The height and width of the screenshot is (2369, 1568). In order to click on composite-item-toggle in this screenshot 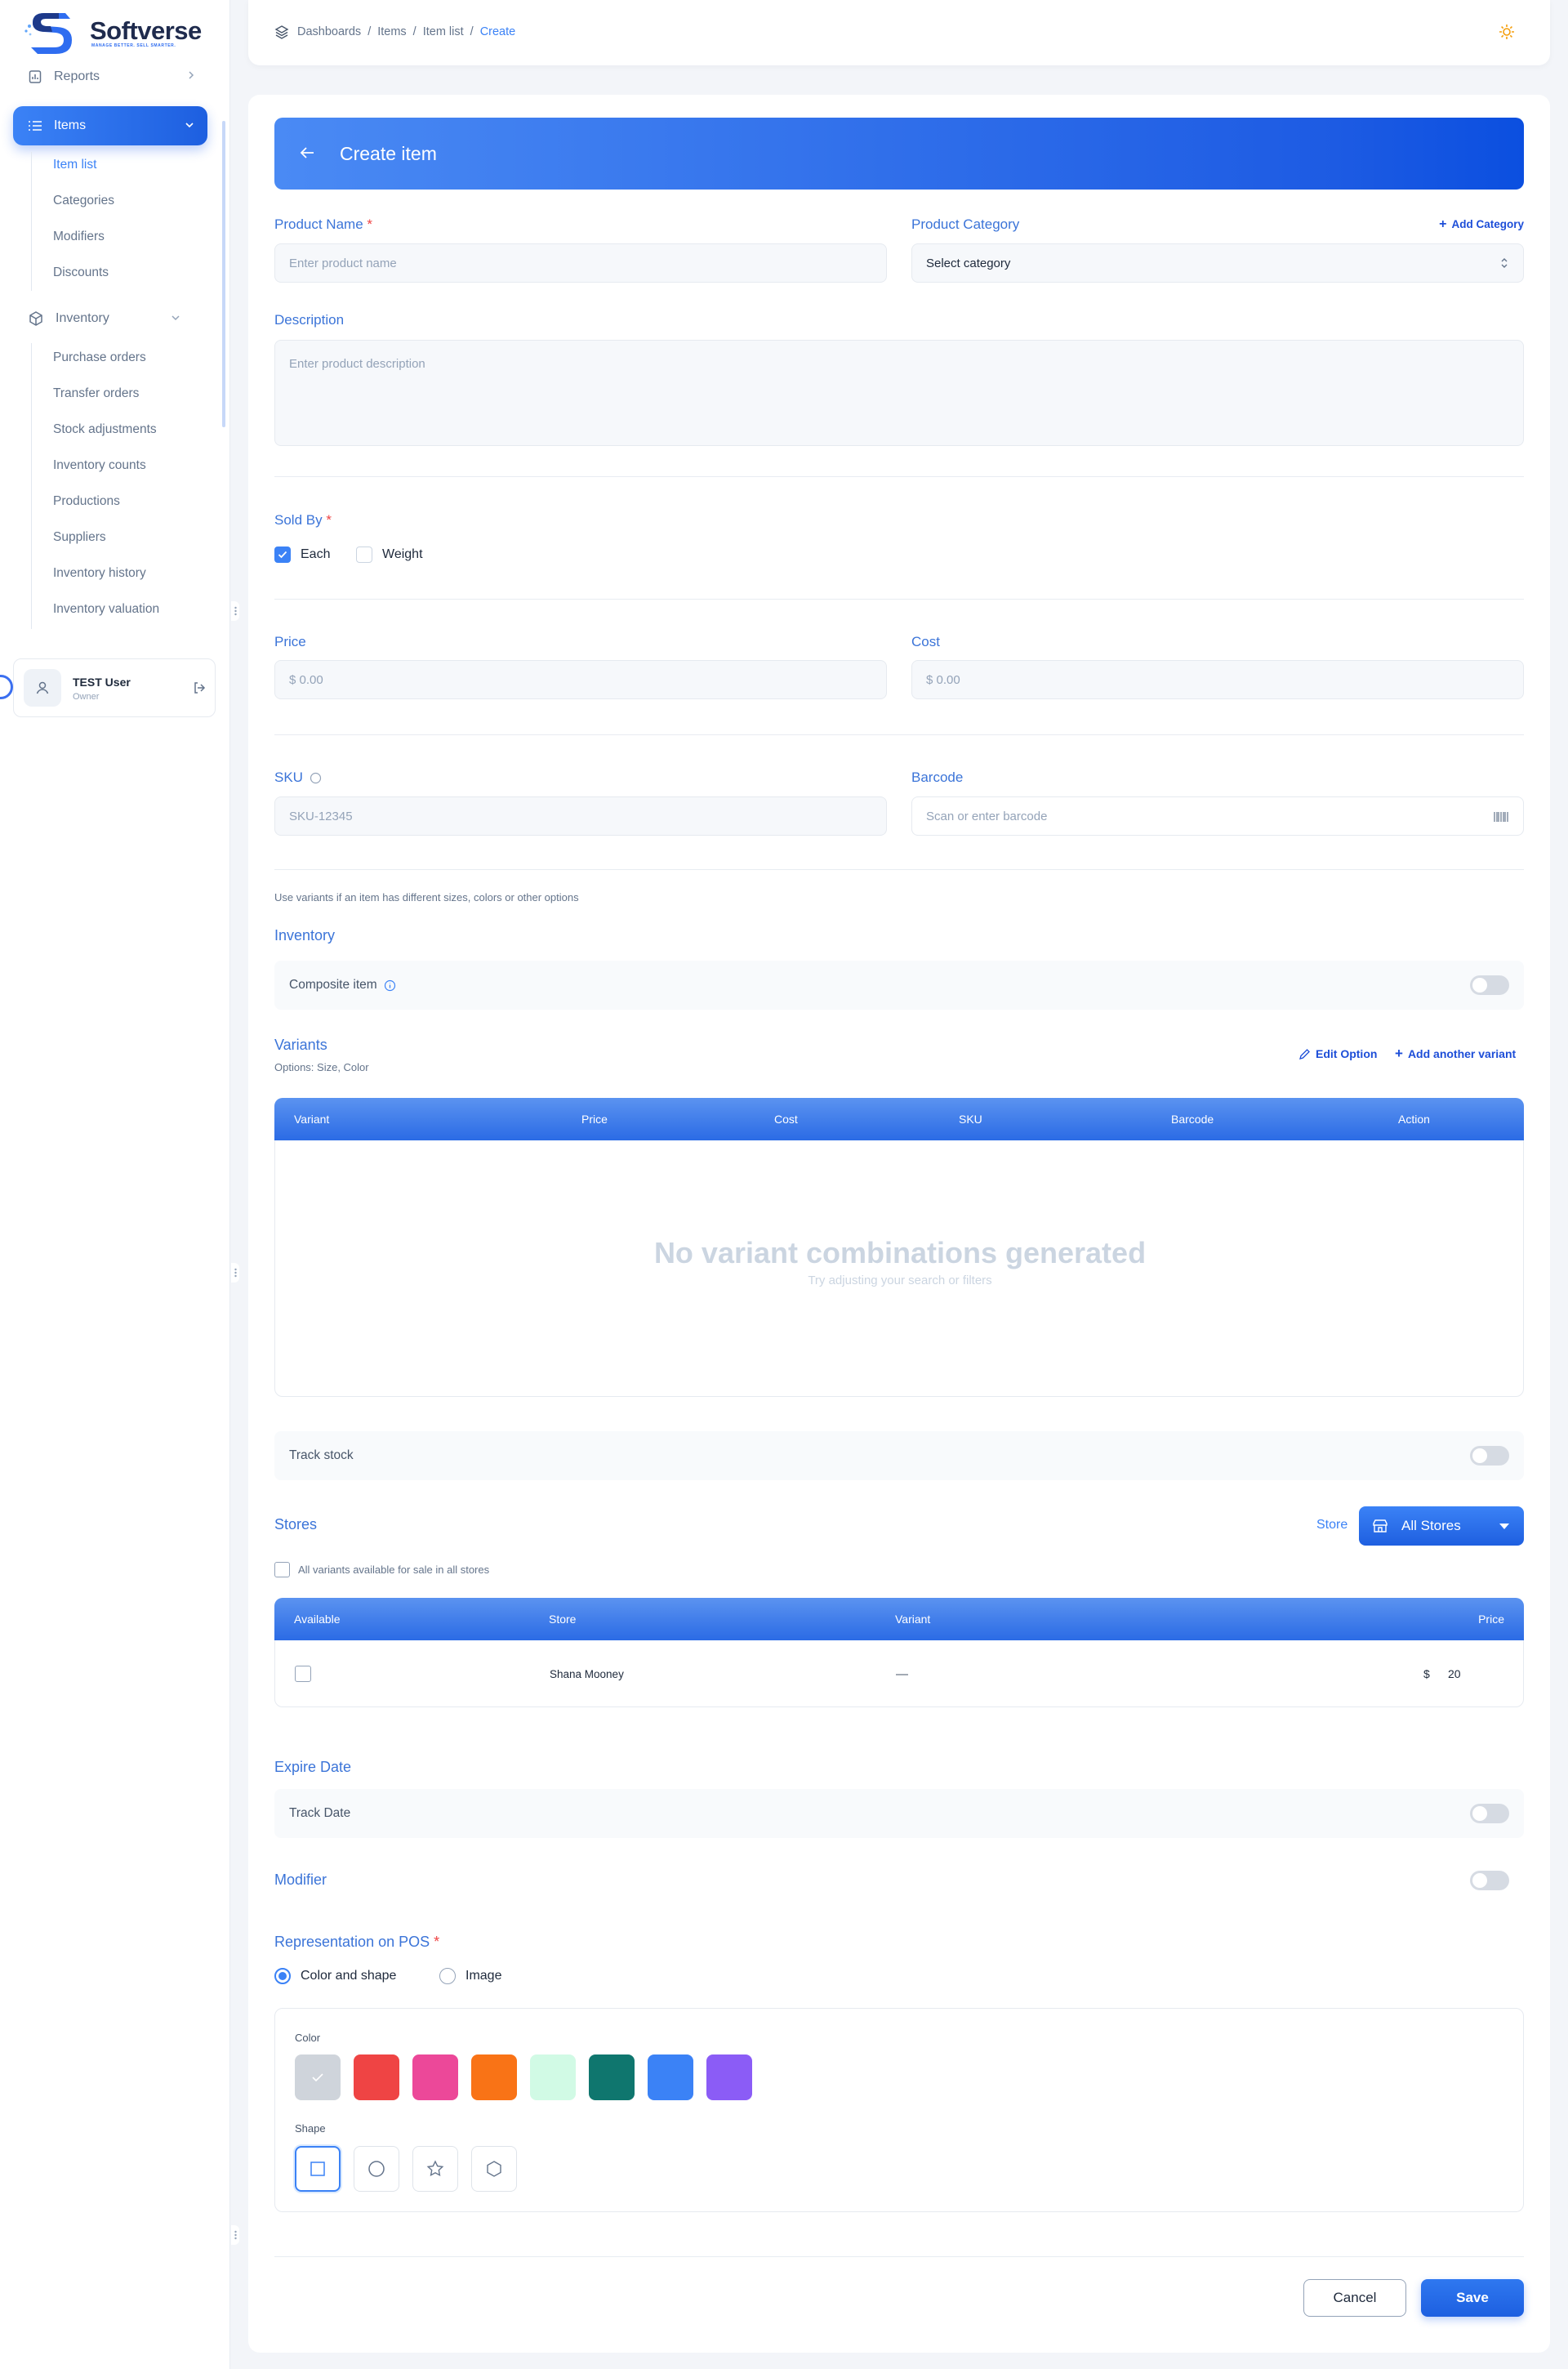, I will do `click(1489, 985)`.